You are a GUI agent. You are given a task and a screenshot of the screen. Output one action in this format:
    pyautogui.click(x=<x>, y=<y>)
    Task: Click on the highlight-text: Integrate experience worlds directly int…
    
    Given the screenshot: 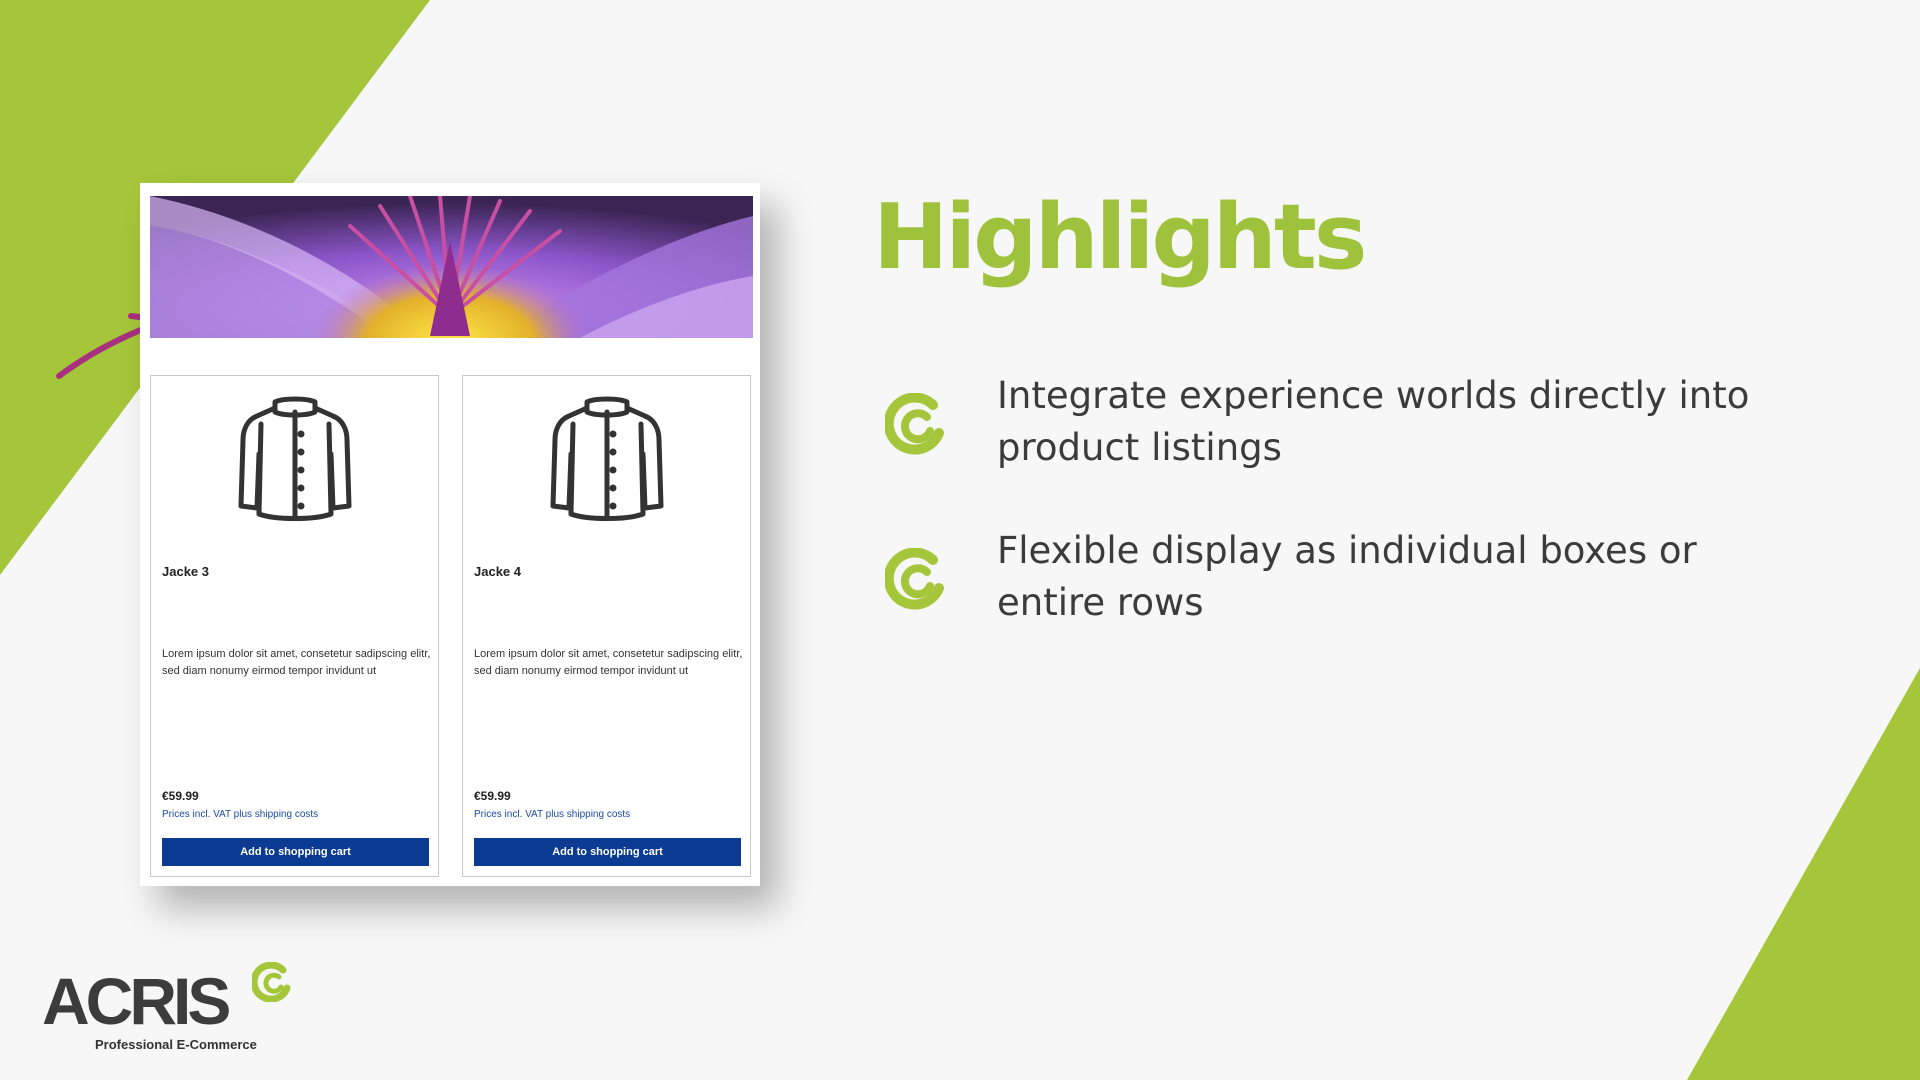 What is the action you would take?
    pyautogui.click(x=1373, y=421)
    